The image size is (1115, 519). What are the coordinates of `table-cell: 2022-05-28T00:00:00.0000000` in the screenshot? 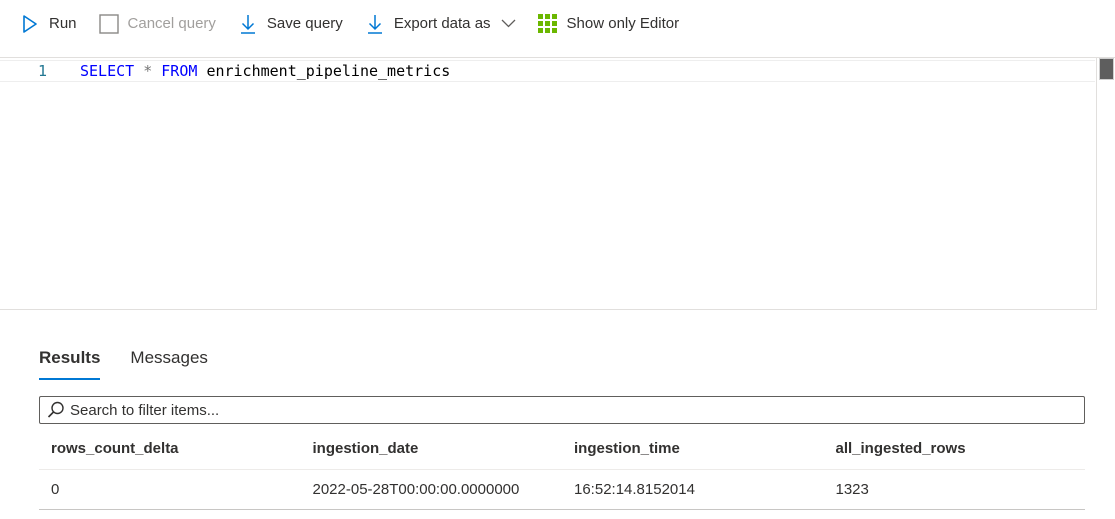 It's located at (416, 489).